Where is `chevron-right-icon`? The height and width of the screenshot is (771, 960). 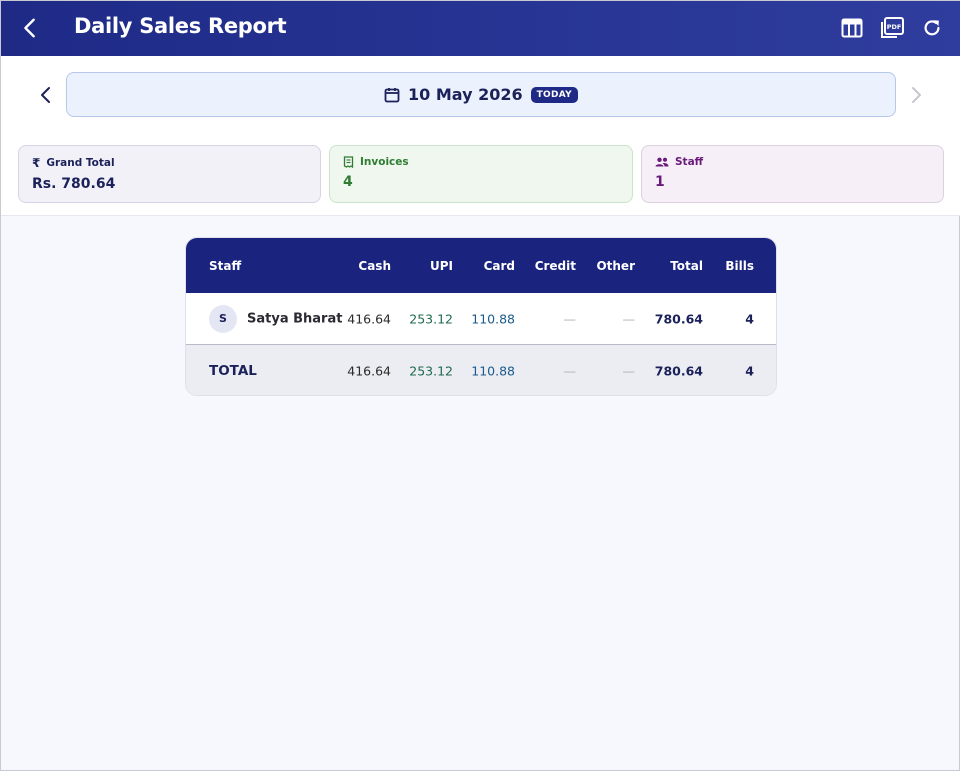 chevron-right-icon is located at coordinates (916, 95).